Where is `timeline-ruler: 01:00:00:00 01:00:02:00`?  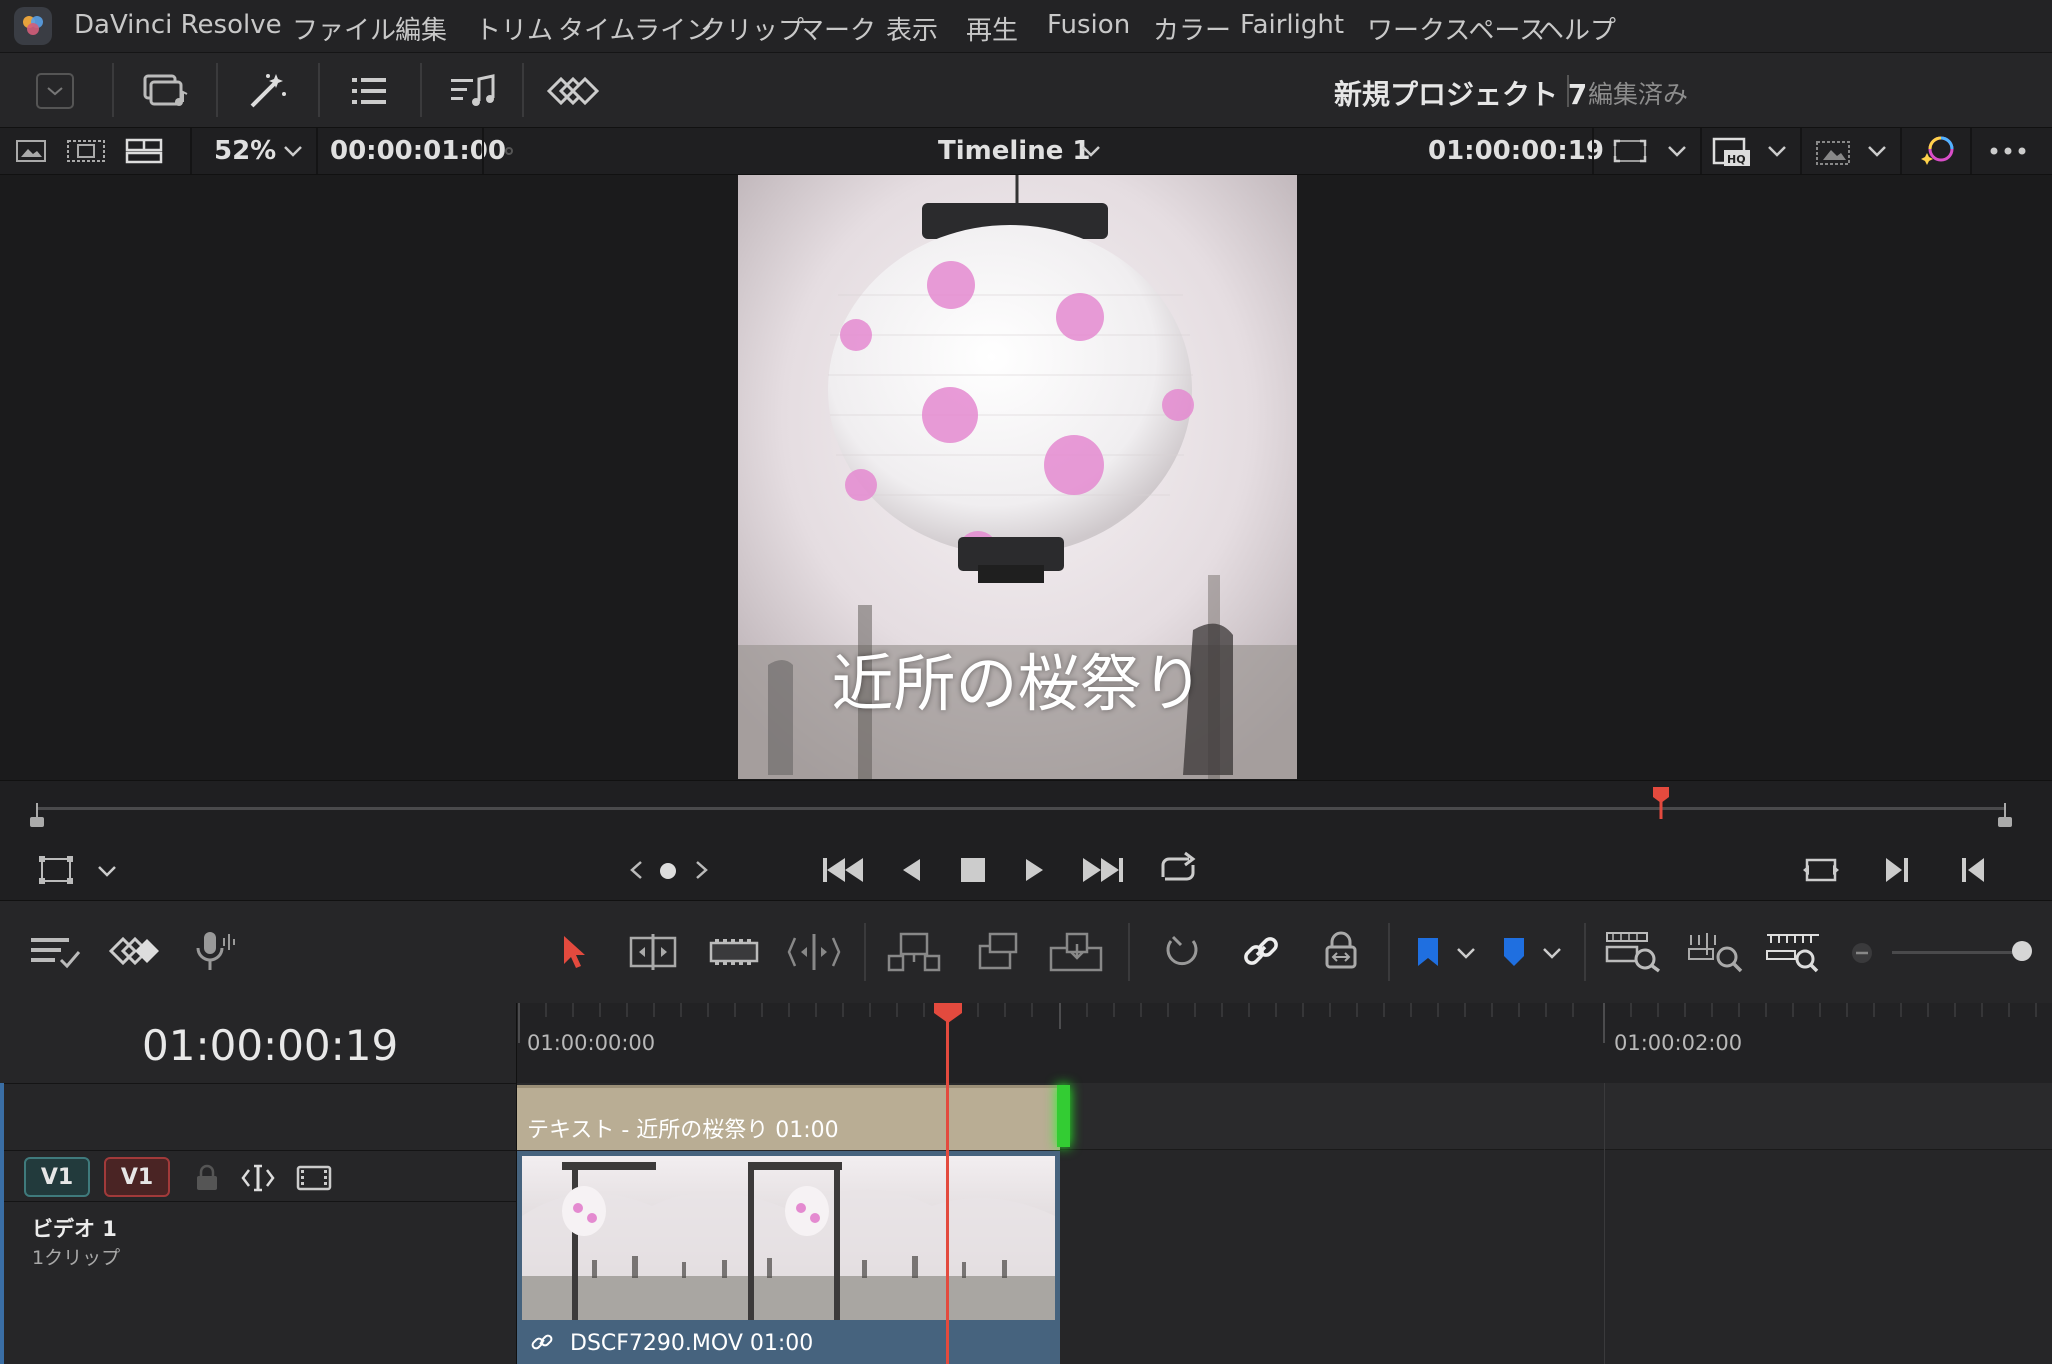
timeline-ruler: 01:00:00:00 01:00:02:00 is located at coordinates (1284, 1043).